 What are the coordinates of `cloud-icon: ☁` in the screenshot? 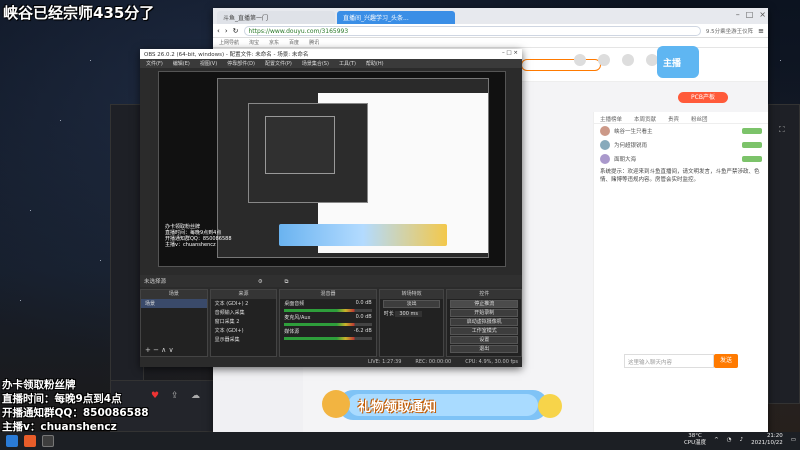 It's located at (195, 396).